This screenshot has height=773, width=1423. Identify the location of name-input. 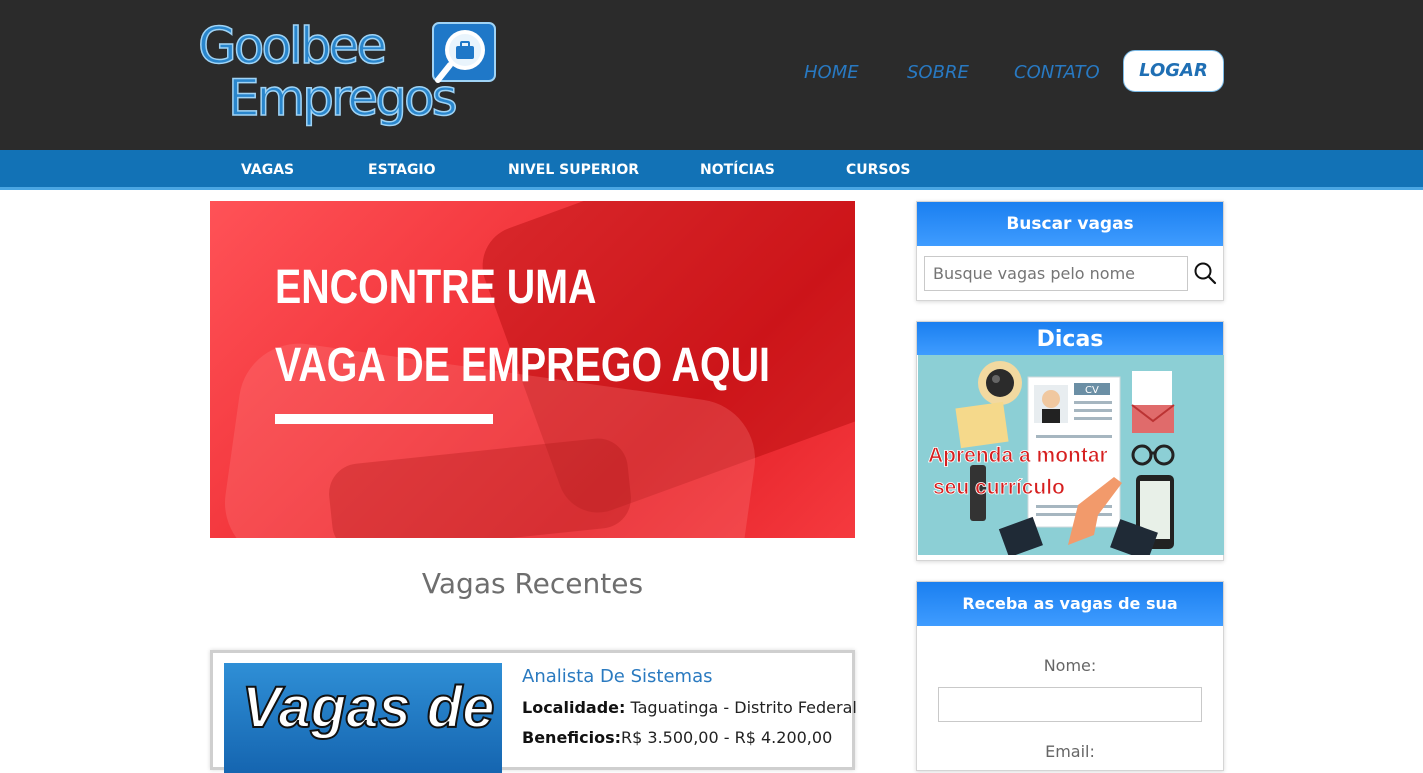
(1070, 704).